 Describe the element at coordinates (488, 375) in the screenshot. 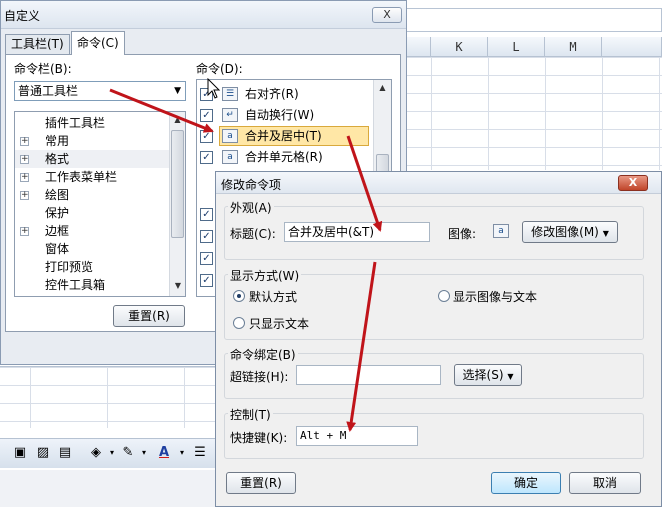

I see `select-button: 选择(S) ▼` at that location.